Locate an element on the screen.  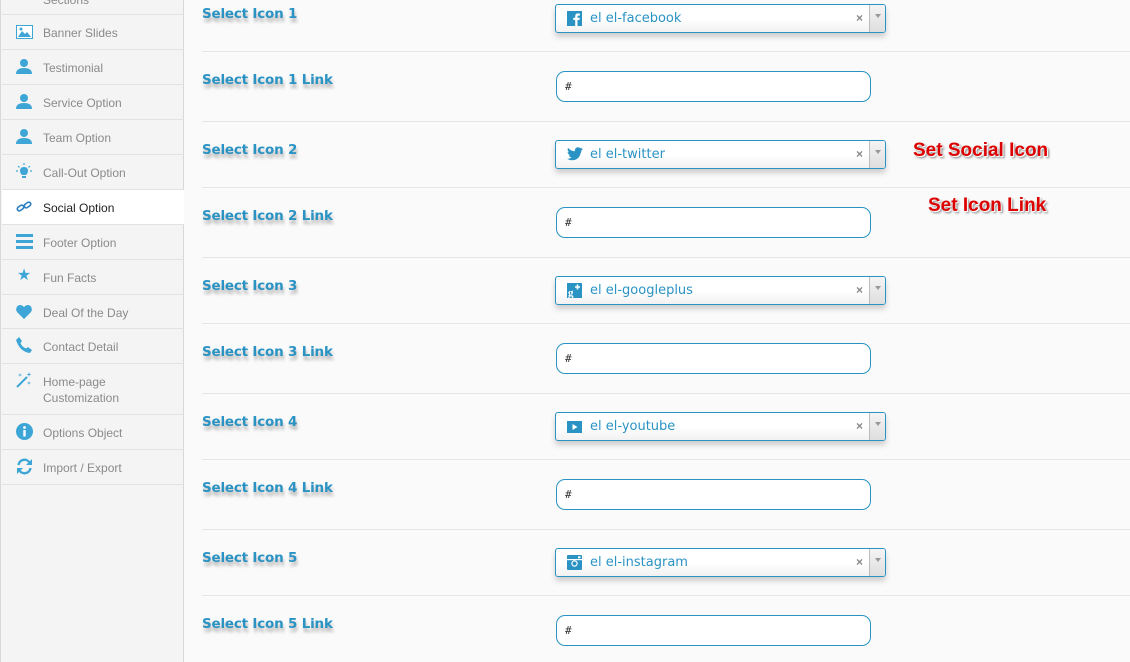
phone-icon is located at coordinates (24, 345).